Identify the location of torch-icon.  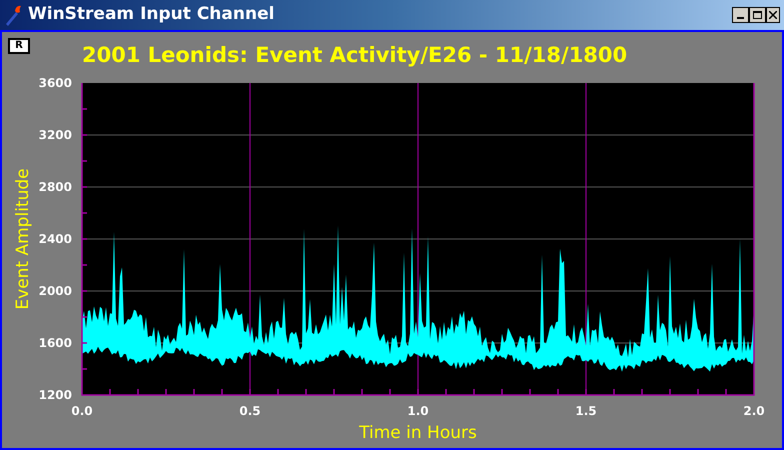
(14, 15).